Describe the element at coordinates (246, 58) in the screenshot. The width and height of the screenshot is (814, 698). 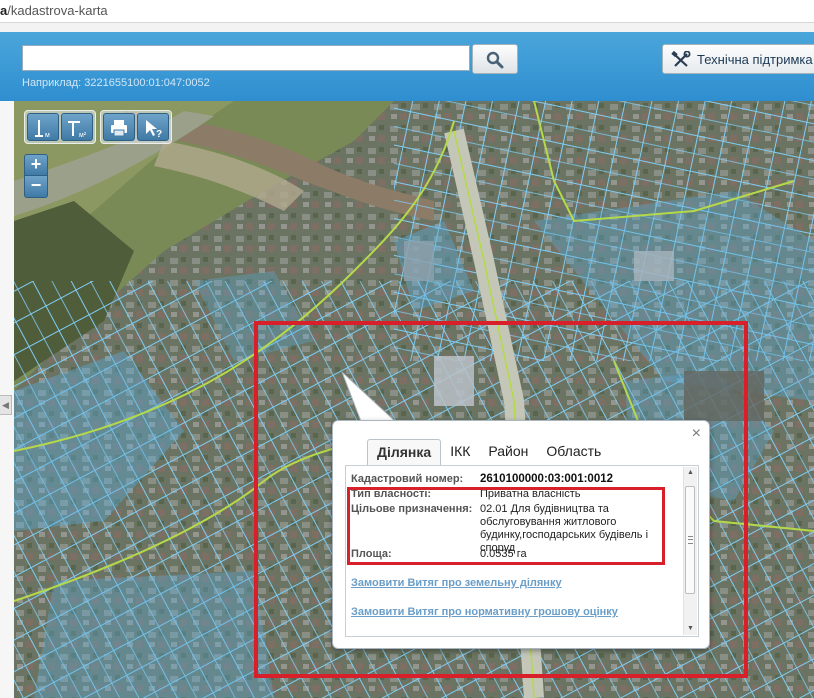
I see `cadastral-search-input` at that location.